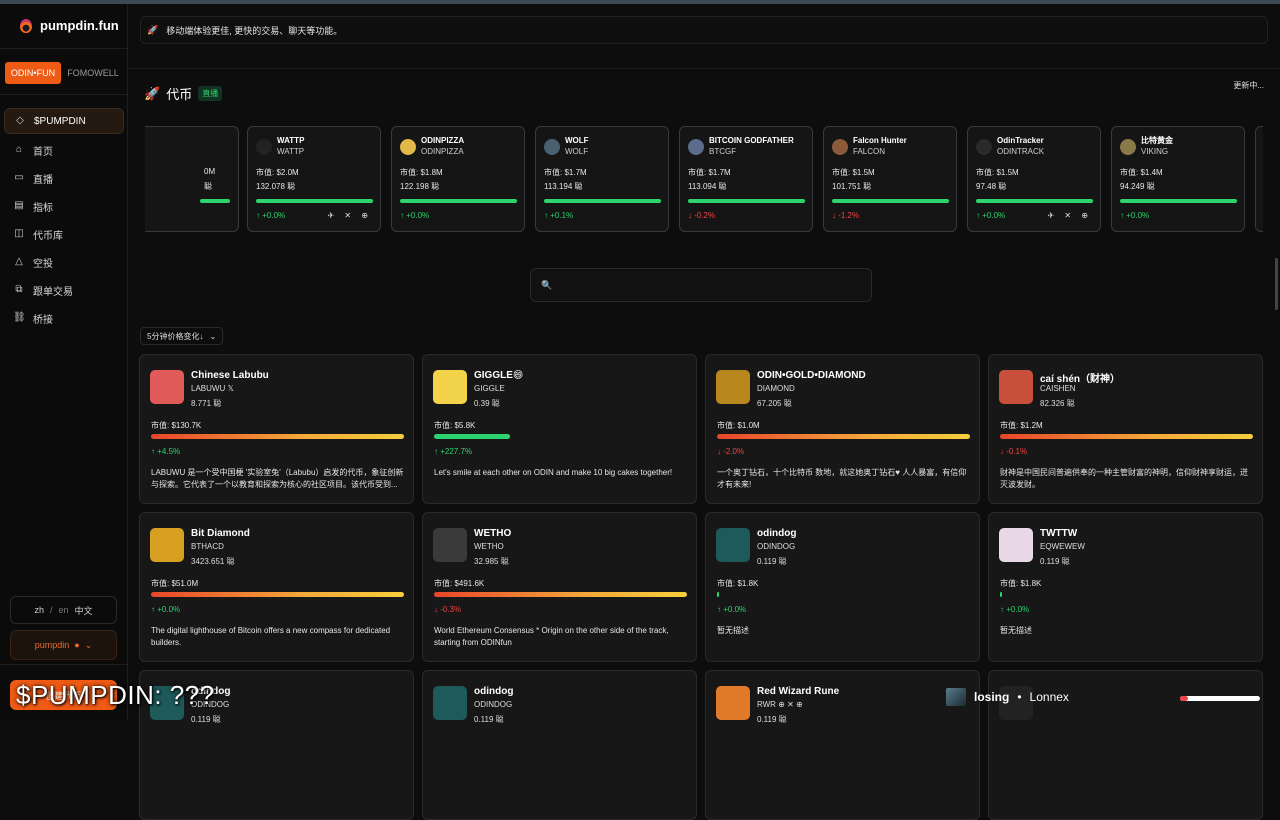  What do you see at coordinates (738, 583) in the screenshot?
I see `token-market-cap: 市值: $1.8K` at bounding box center [738, 583].